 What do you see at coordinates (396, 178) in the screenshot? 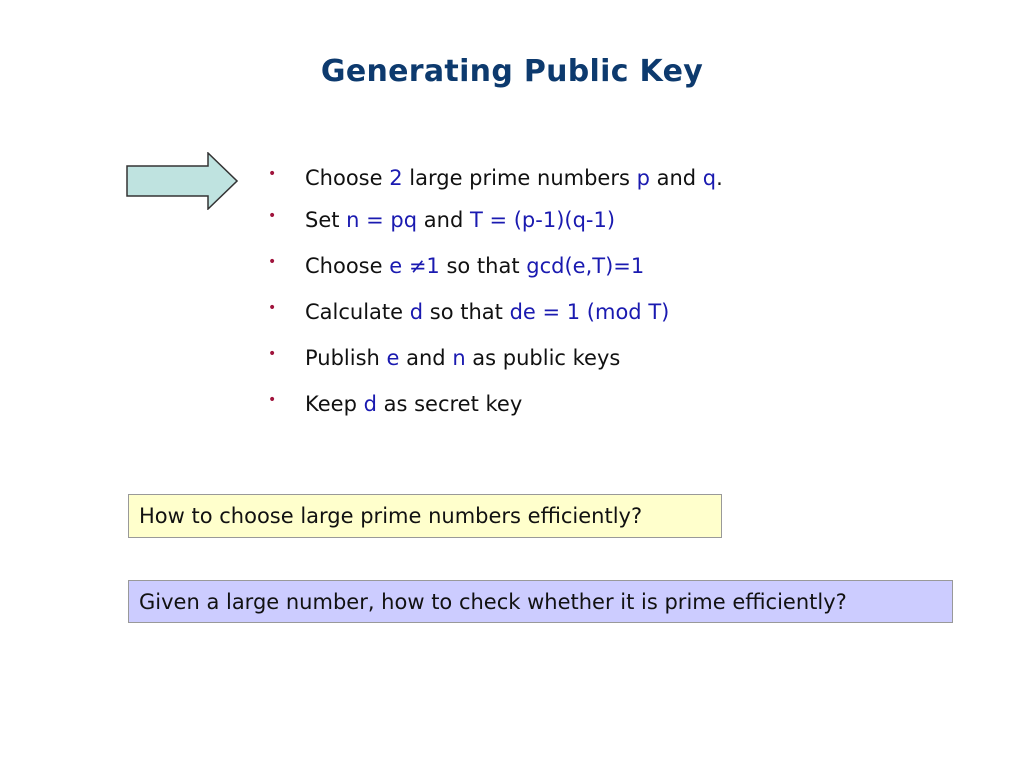
I see `math-term: 2` at bounding box center [396, 178].